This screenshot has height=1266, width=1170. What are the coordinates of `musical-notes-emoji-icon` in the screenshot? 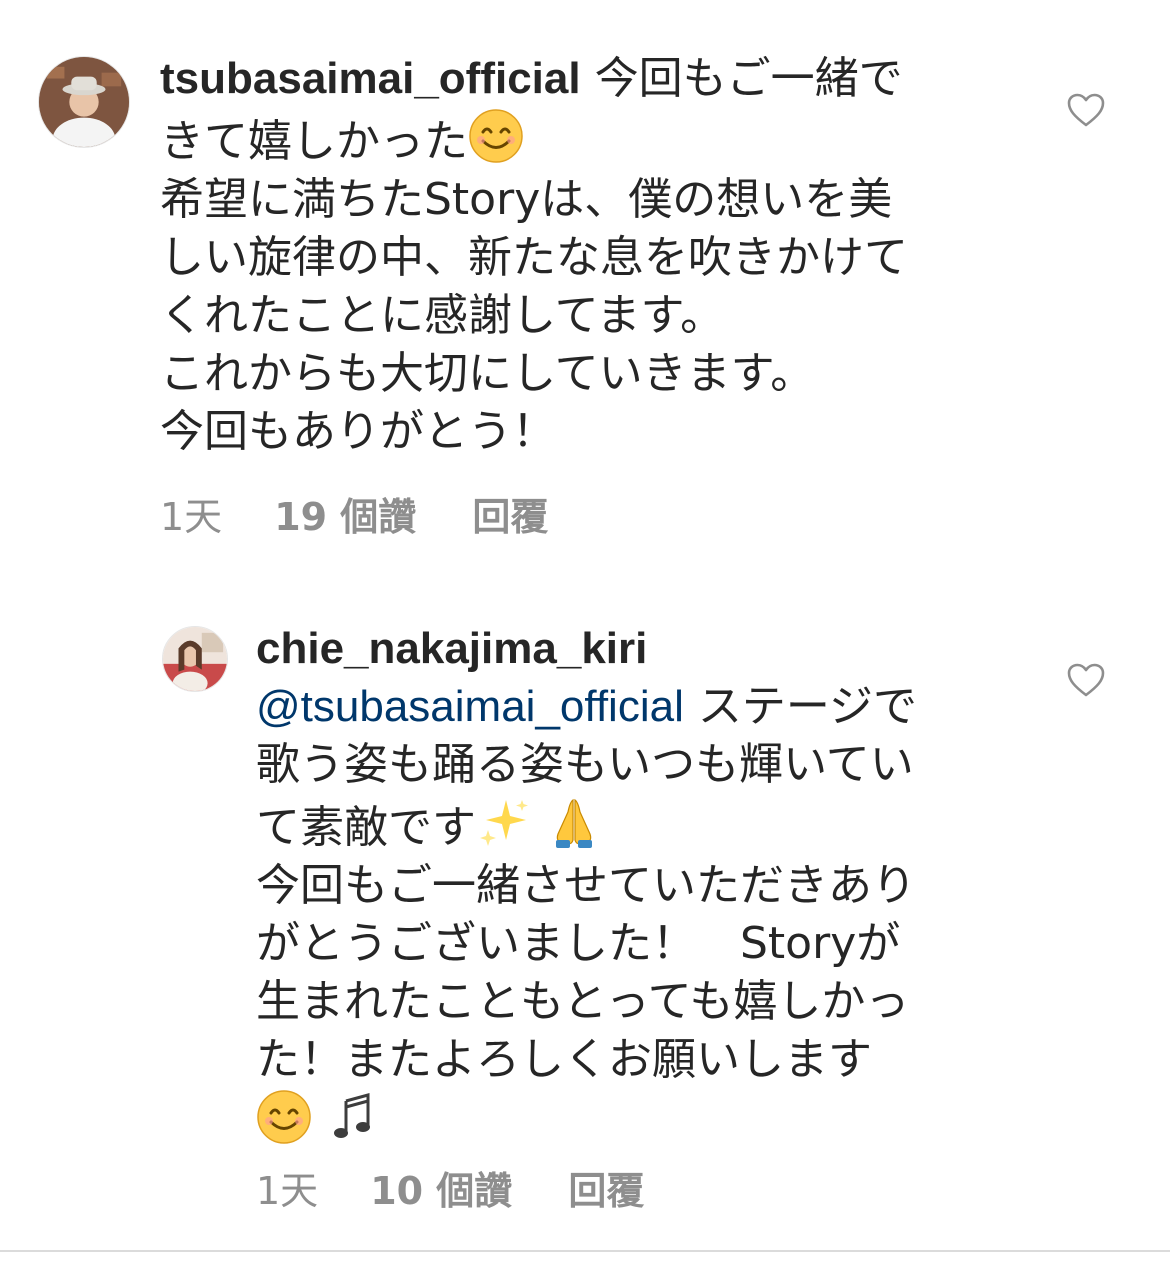 It's located at (354, 1117).